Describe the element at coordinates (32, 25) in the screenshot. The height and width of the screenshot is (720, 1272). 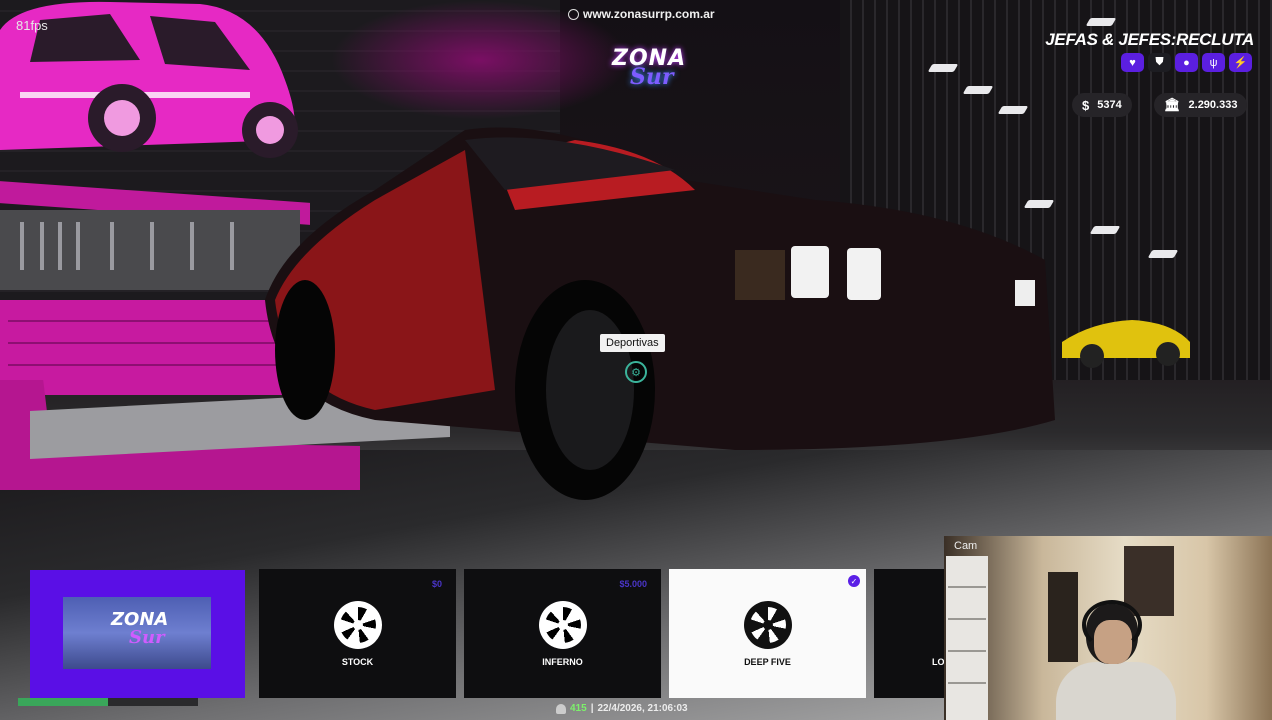
I see `fps-counter: 81fps` at that location.